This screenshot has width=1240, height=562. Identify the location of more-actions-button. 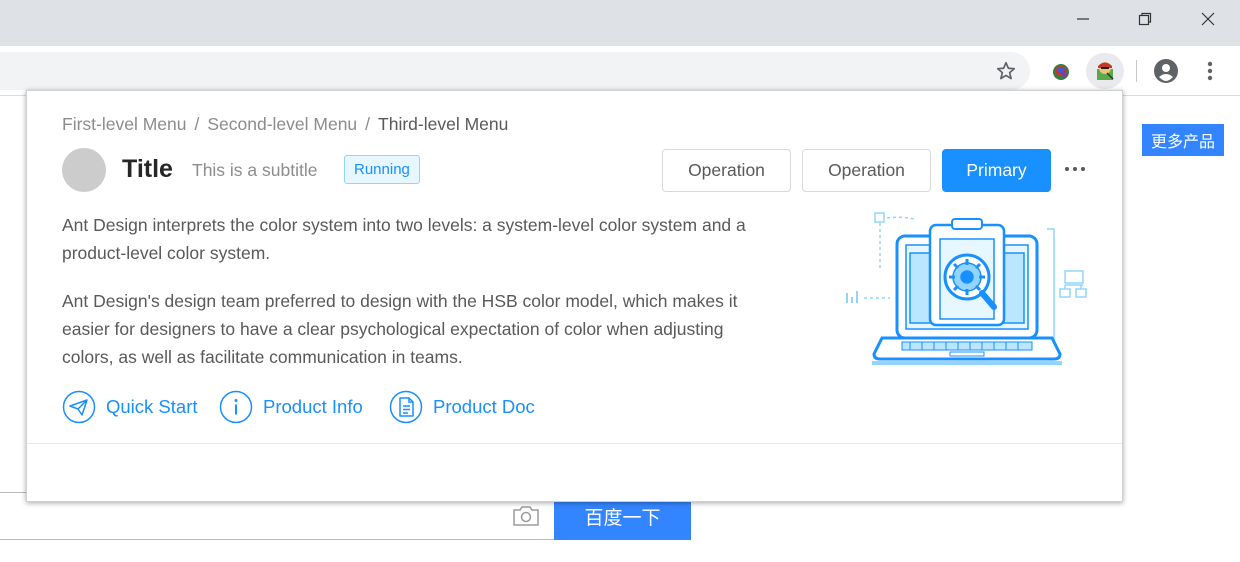
(1075, 169).